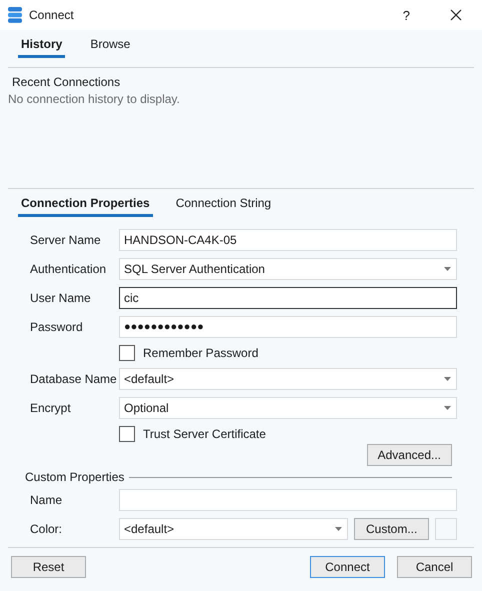 Image resolution: width=482 pixels, height=591 pixels. Describe the element at coordinates (288, 327) in the screenshot. I see `password-field: ●●●●●●●●●●●●` at that location.